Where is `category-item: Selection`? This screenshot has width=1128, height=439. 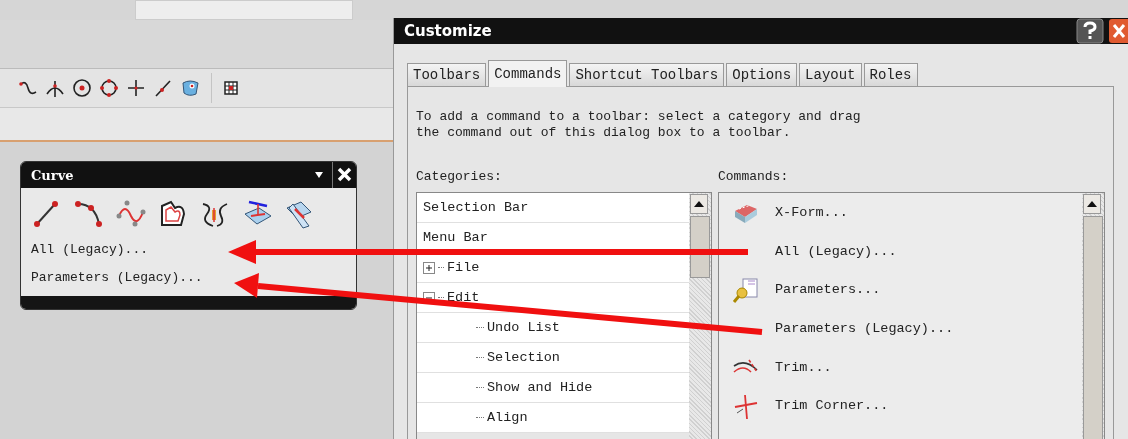 category-item: Selection is located at coordinates (523, 357).